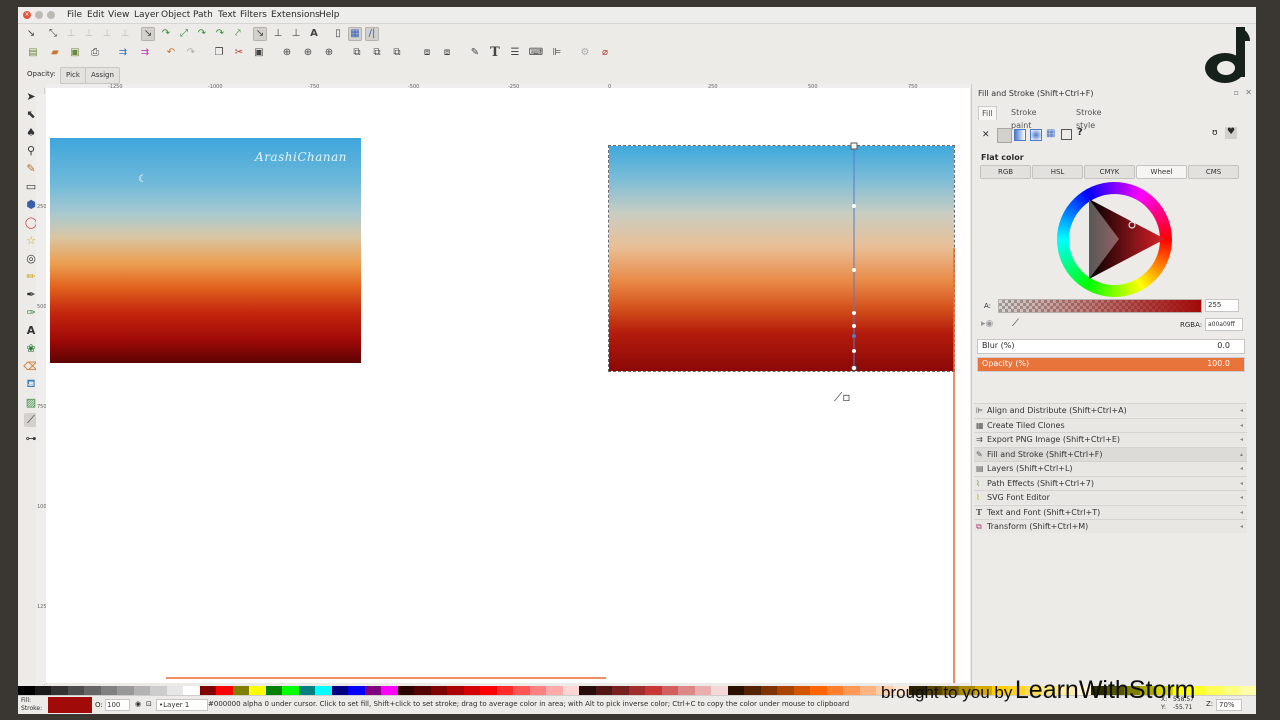 The width and height of the screenshot is (1280, 720). Describe the element at coordinates (184, 34) in the screenshot. I see `node-symmetric-icon: ⤢` at that location.